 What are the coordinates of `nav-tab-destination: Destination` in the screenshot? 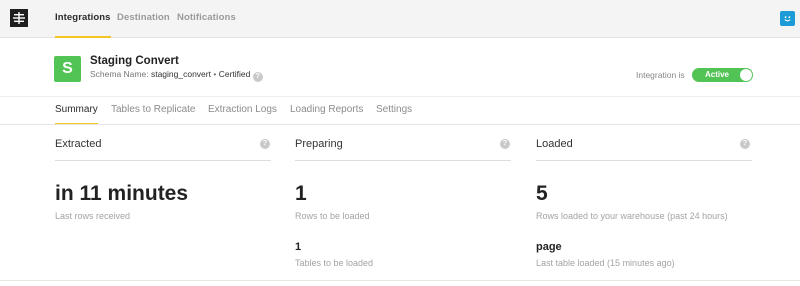 It's located at (143, 19).